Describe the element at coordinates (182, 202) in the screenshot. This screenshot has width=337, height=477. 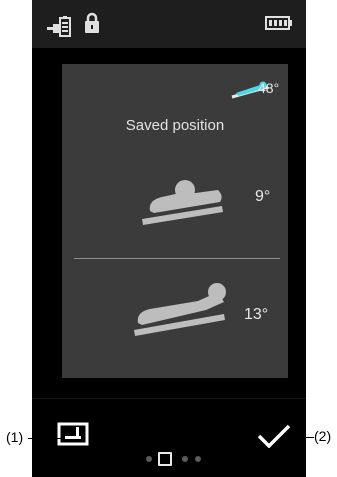
I see `bed-flat-icon` at that location.